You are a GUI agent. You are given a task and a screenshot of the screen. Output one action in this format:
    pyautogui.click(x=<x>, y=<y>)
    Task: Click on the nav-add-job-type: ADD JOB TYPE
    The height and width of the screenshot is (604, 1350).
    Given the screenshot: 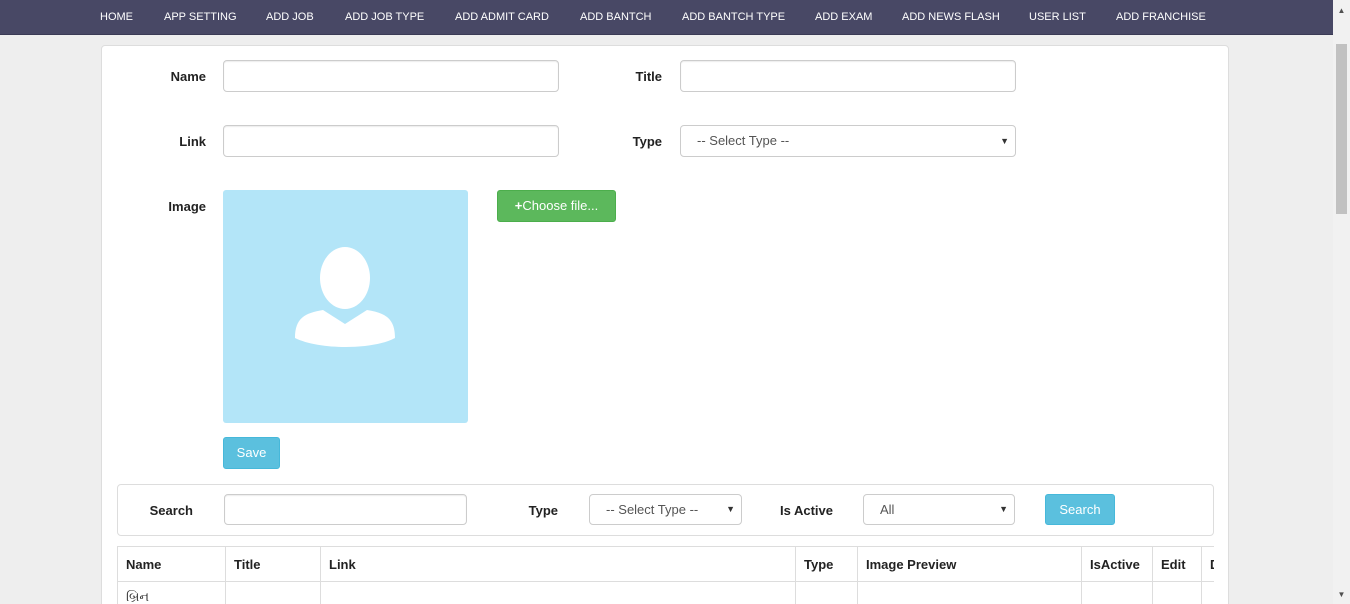 What is the action you would take?
    pyautogui.click(x=384, y=17)
    